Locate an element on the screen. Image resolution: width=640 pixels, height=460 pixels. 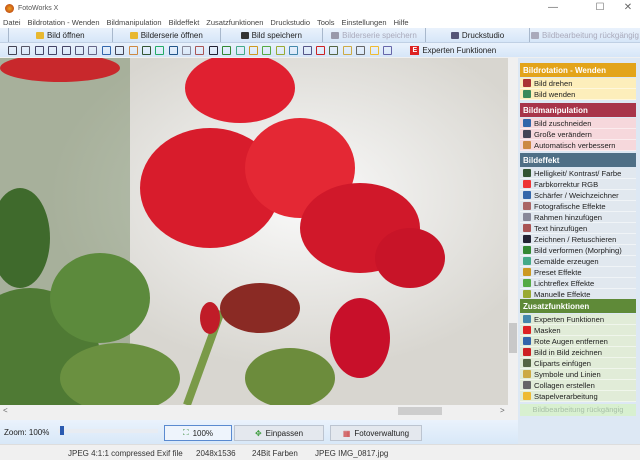
flip-vertical-icon is located at coordinates (79, 50).